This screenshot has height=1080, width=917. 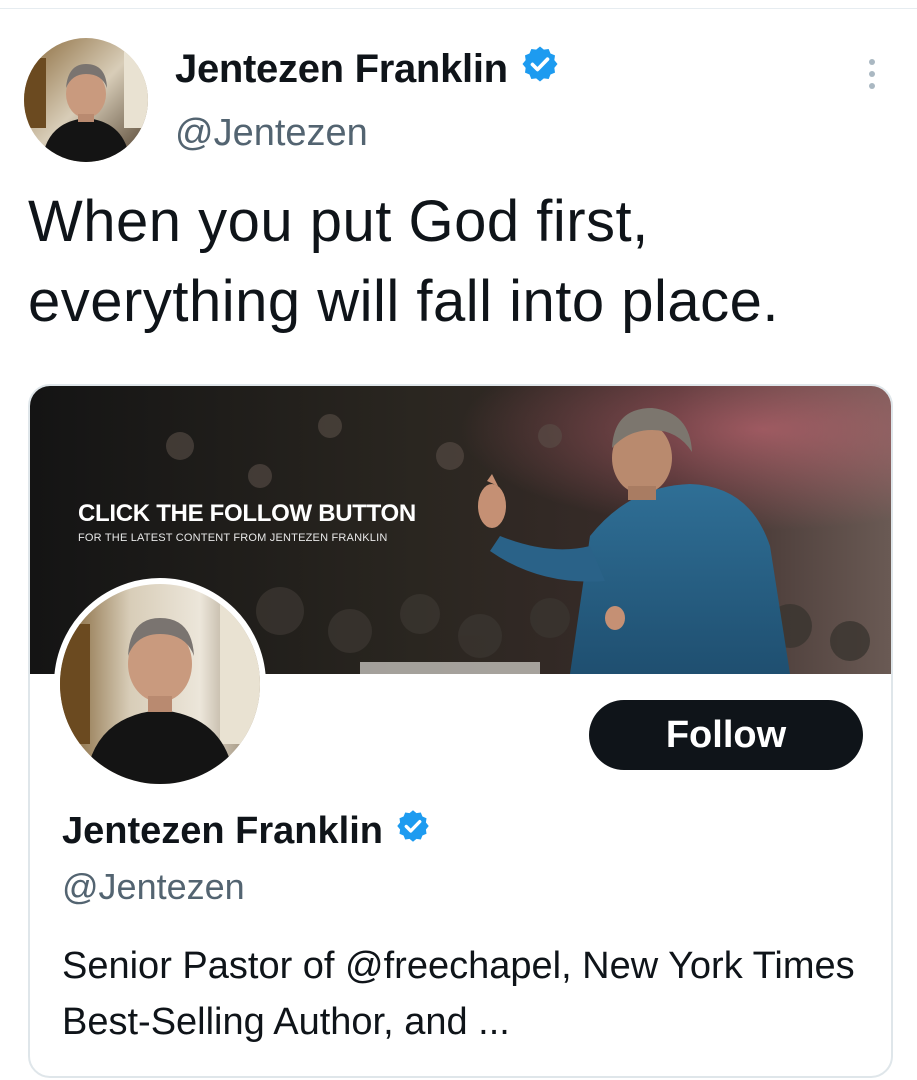 I want to click on author-name: Jentezen Franklin, so click(x=367, y=69).